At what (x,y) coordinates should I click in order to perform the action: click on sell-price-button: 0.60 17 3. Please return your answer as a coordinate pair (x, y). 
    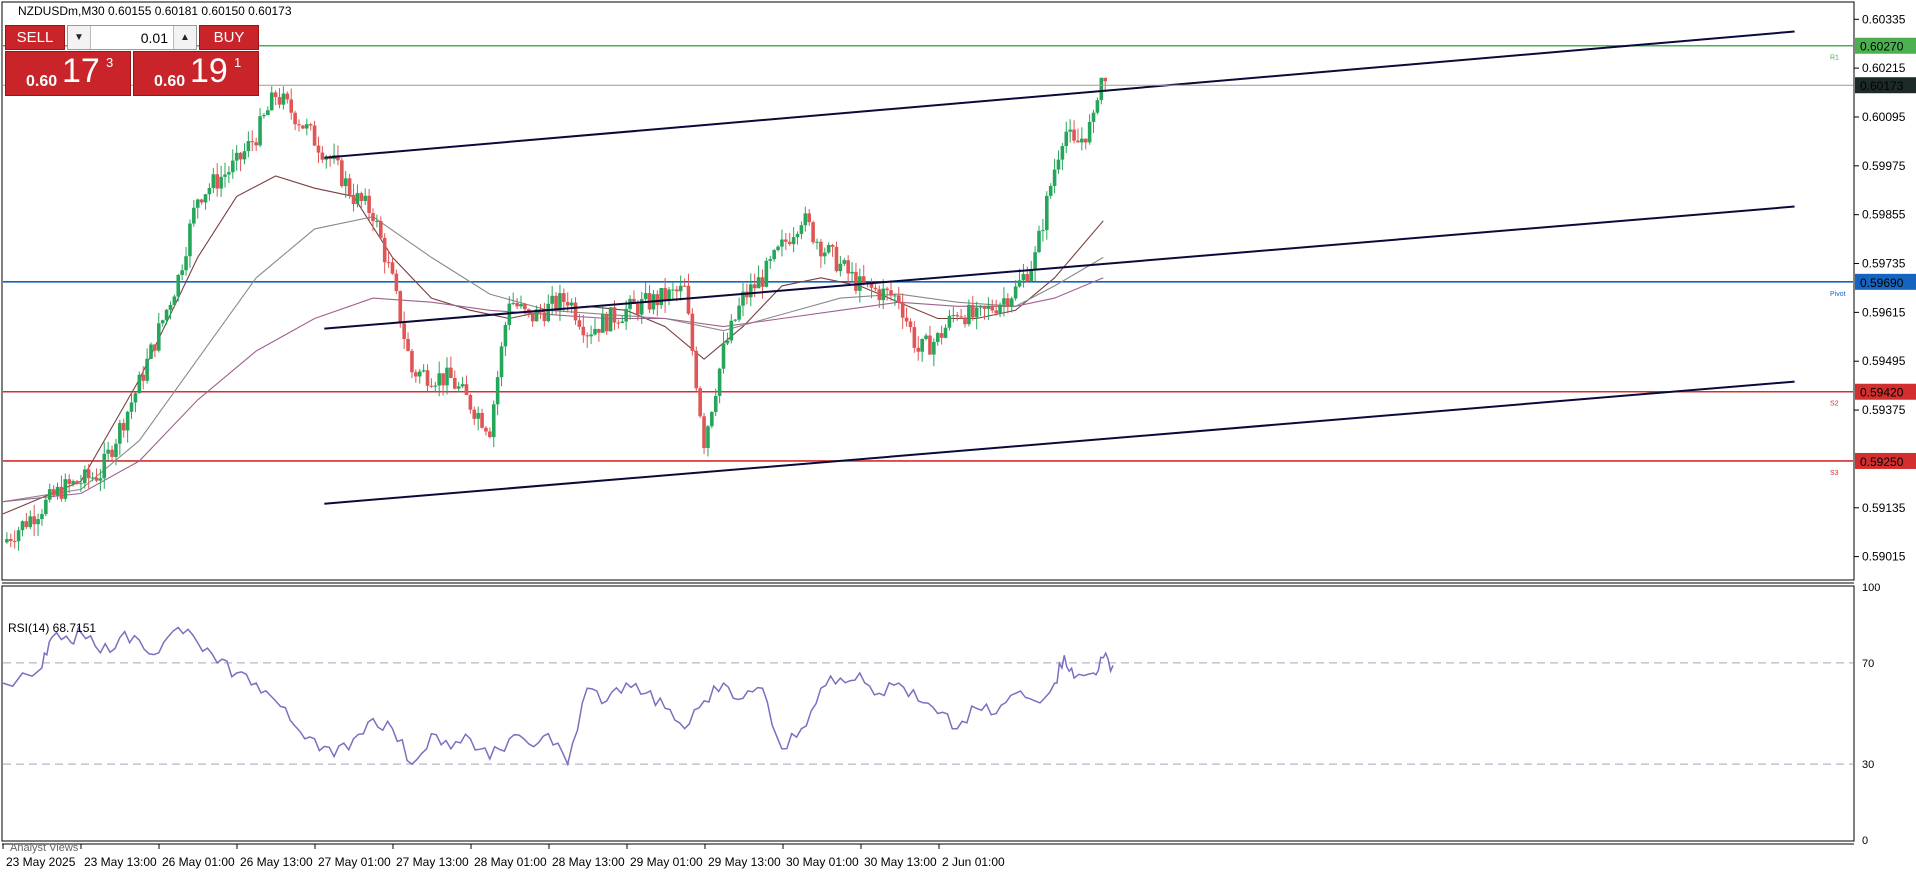
    Looking at the image, I should click on (68, 73).